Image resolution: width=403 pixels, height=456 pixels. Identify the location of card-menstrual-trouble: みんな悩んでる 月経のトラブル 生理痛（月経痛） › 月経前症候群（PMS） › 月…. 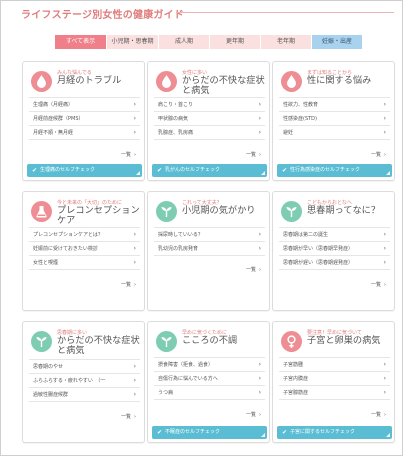
(83, 121).